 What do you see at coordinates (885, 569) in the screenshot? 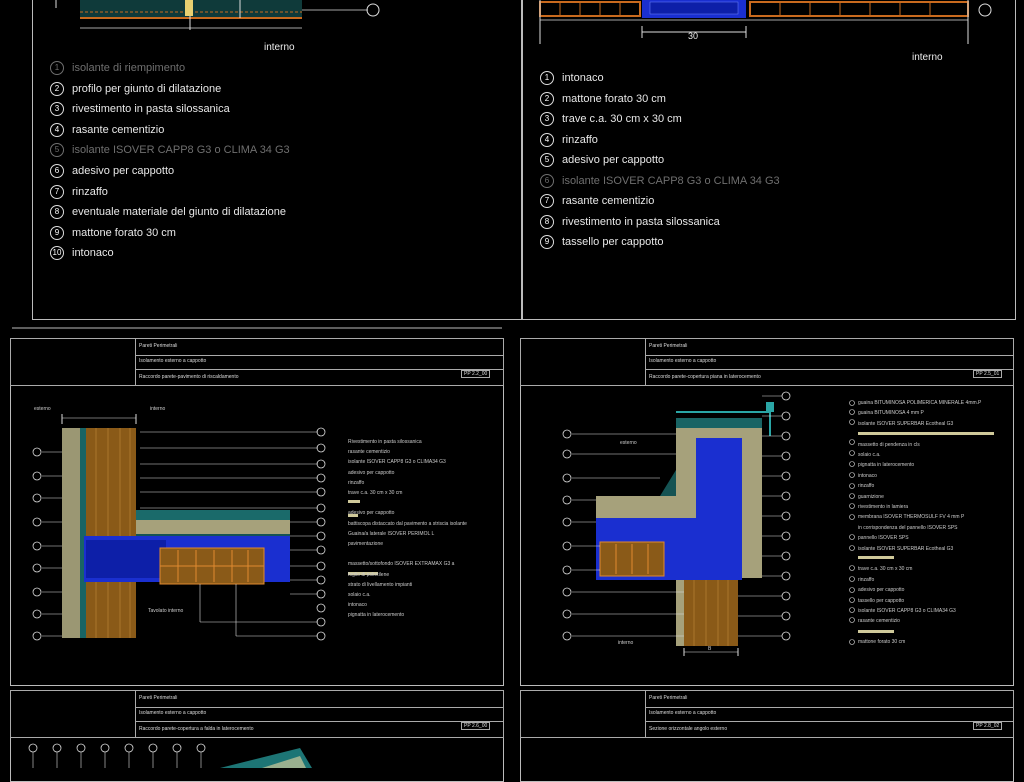
I see `legend-item: trave c.a. 30 cm x 30 cm` at bounding box center [885, 569].